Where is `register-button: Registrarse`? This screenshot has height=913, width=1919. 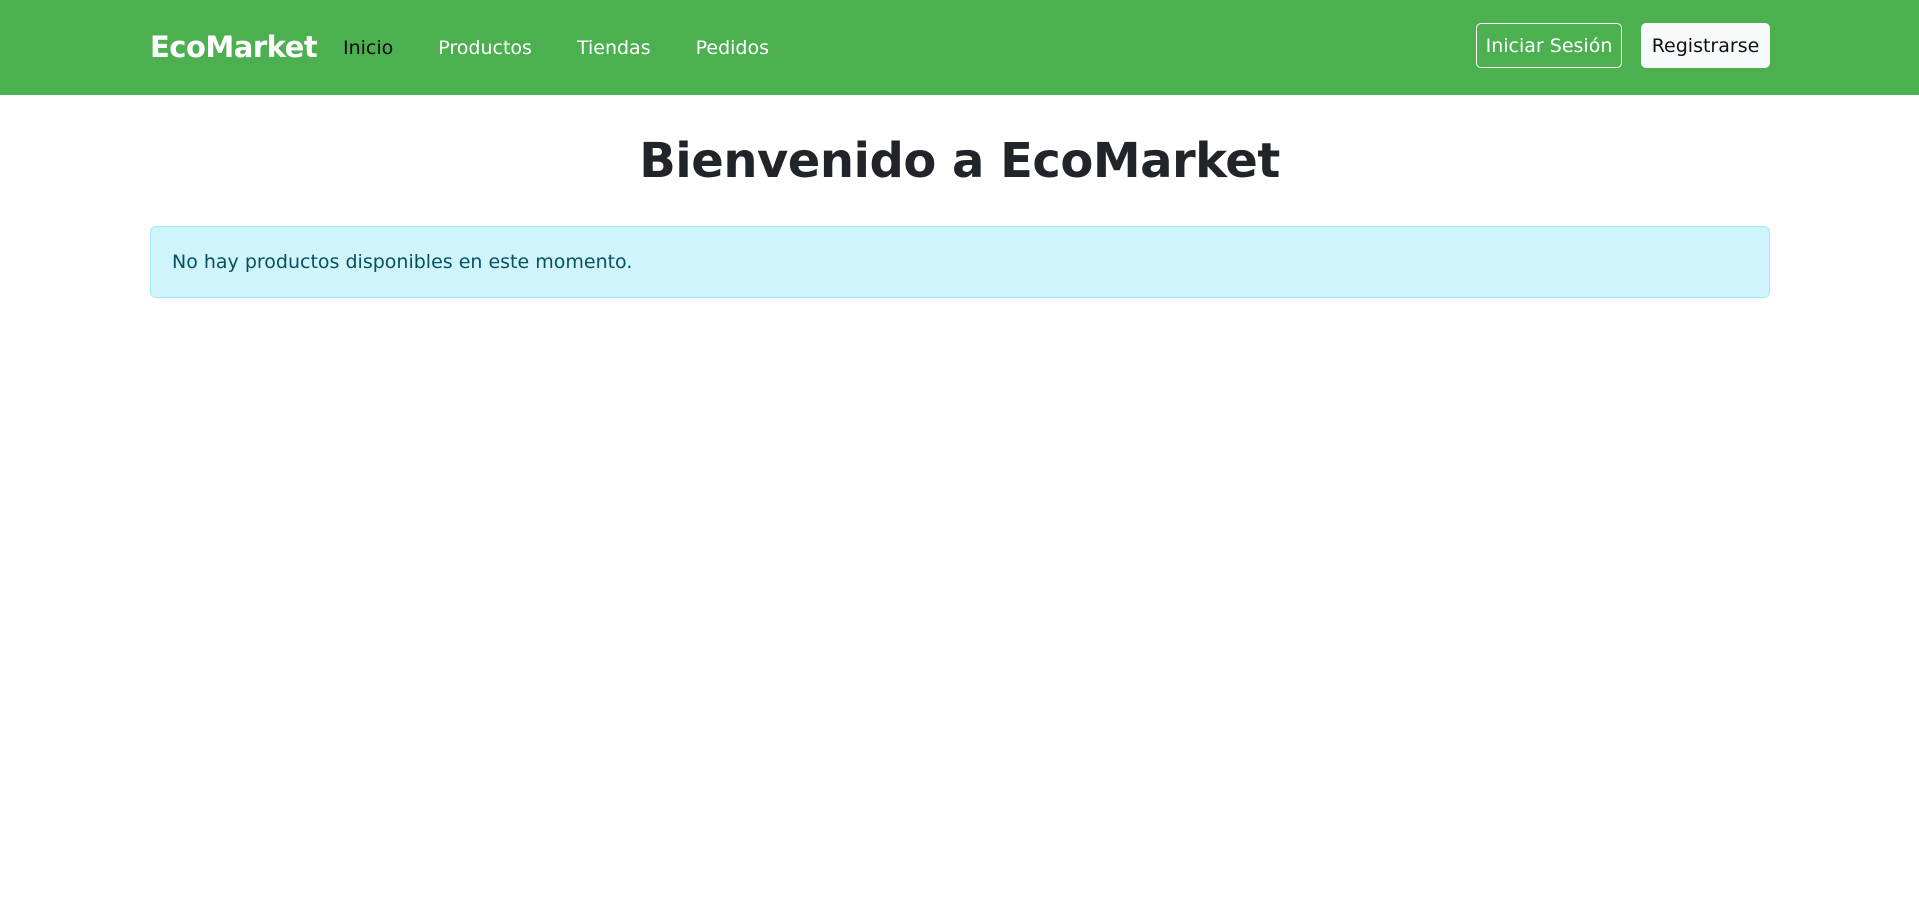
register-button: Registrarse is located at coordinates (1705, 45).